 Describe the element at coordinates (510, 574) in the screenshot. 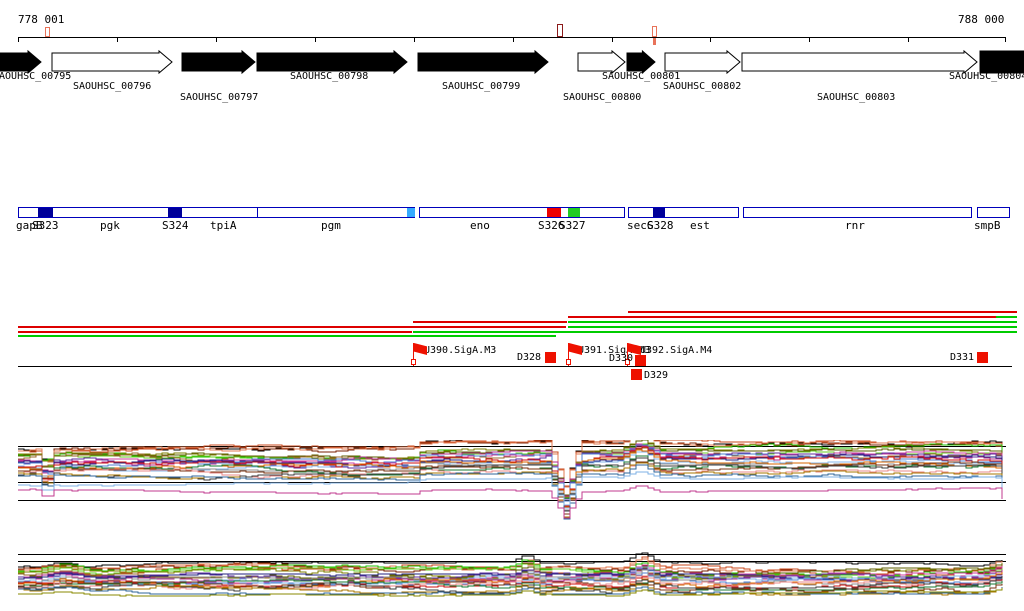

I see `expression-panel-lower` at that location.